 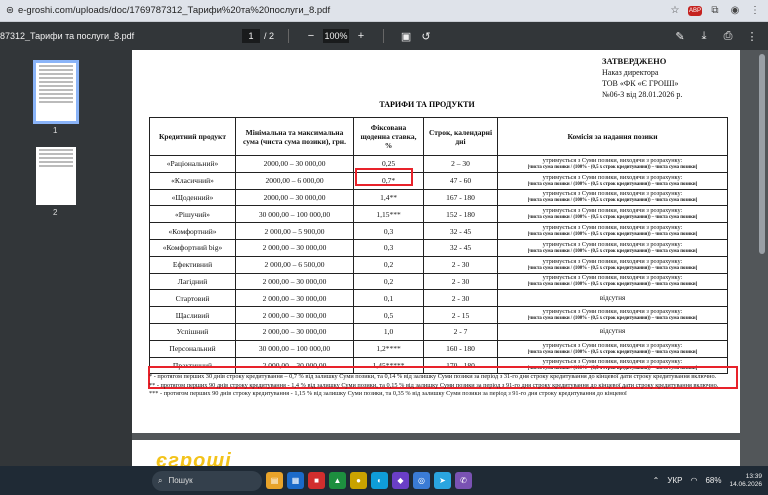 I want to click on approved-label: ЗАТВЕРДЖЕНО, so click(x=634, y=61).